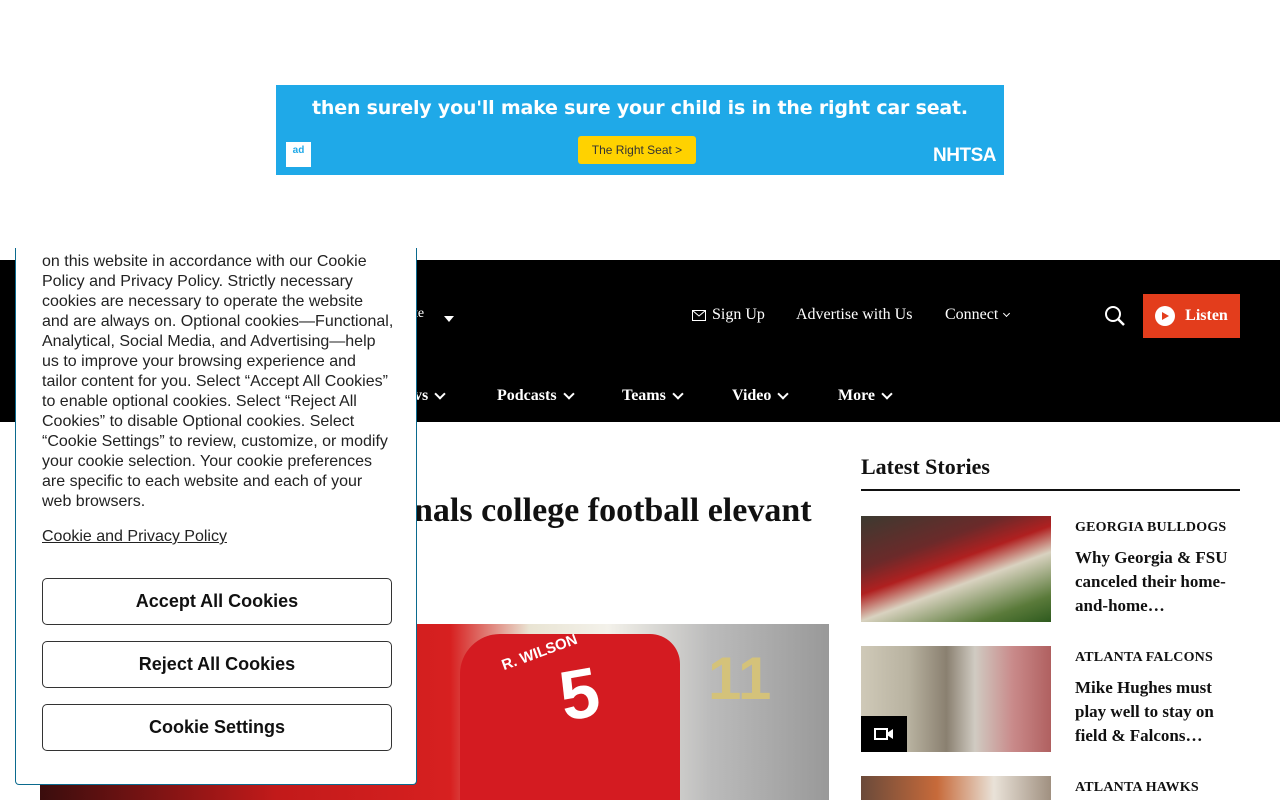 This screenshot has width=1280, height=800. What do you see at coordinates (134, 537) in the screenshot?
I see `cookie-policy-link: Cookie and Privacy Policy` at bounding box center [134, 537].